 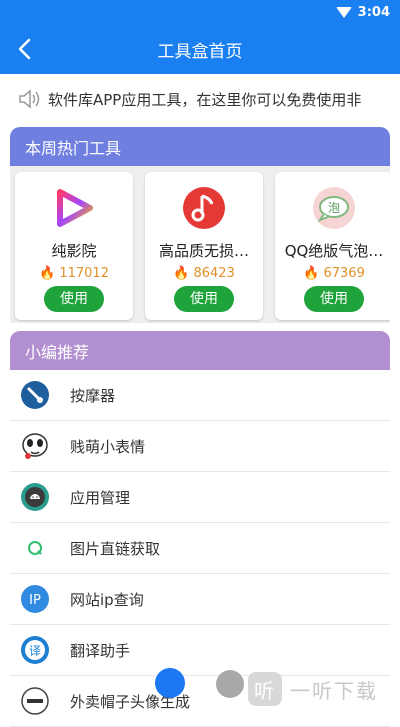 I want to click on list-item-massager: 按摩器, so click(x=200, y=395).